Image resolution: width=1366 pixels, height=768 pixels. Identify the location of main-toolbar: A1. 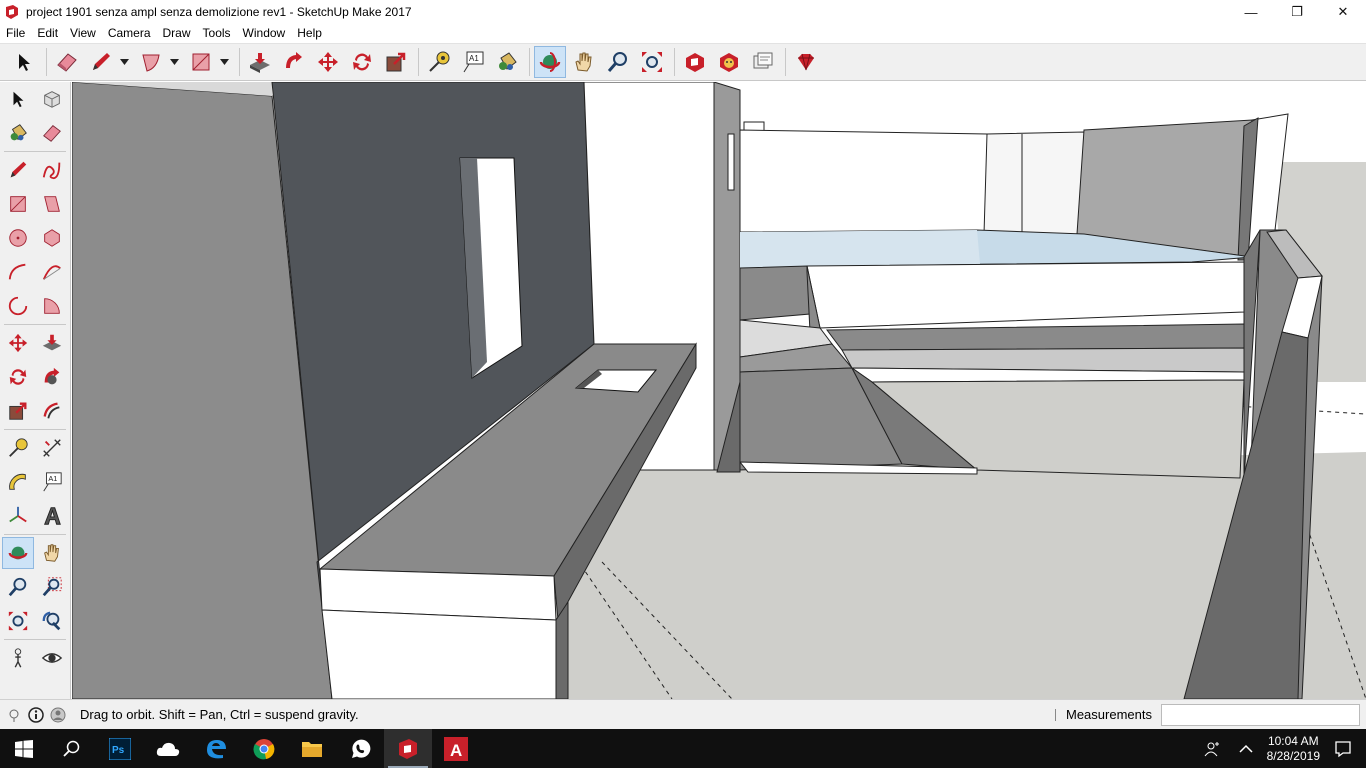
(683, 62).